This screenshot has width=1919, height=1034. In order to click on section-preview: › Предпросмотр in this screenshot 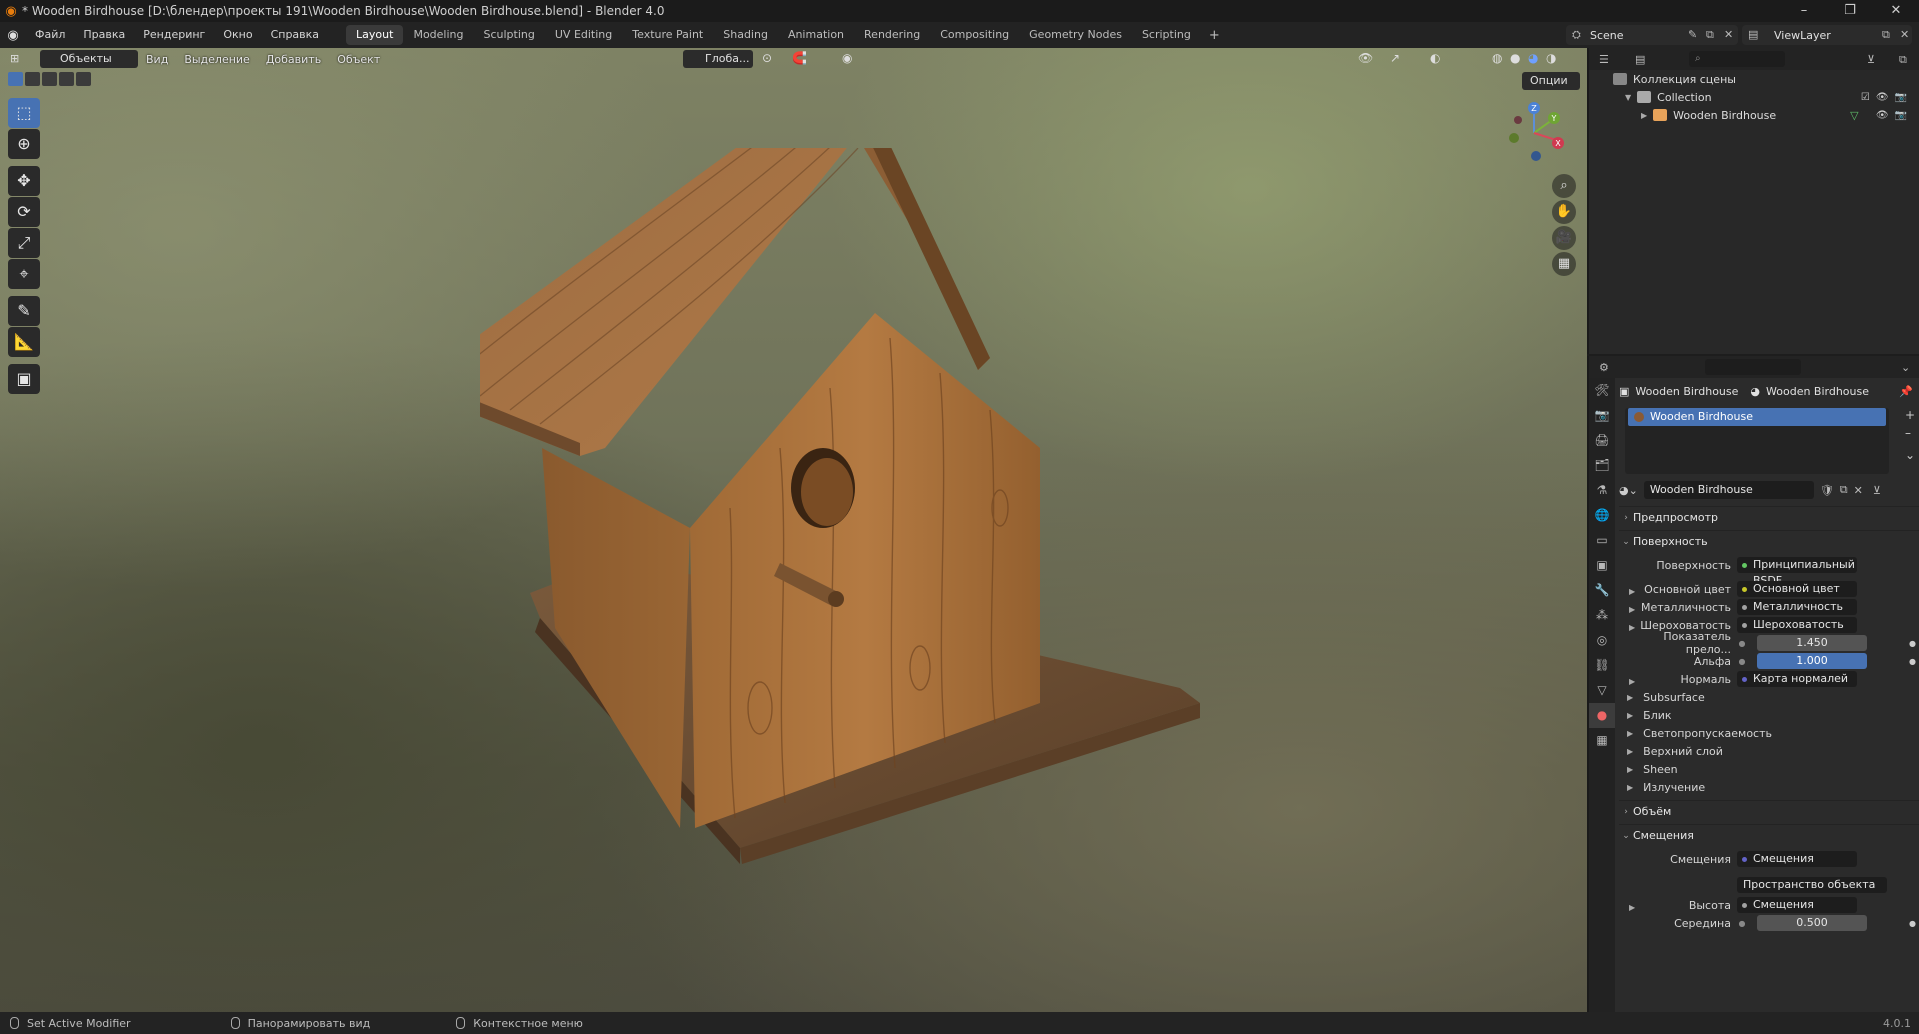, I will do `click(1769, 517)`.